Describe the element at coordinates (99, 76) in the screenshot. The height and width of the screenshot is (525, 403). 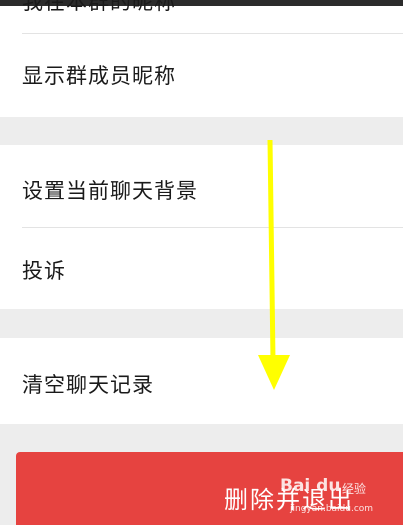
I see `settings-item-label: 显示群成员昵称` at that location.